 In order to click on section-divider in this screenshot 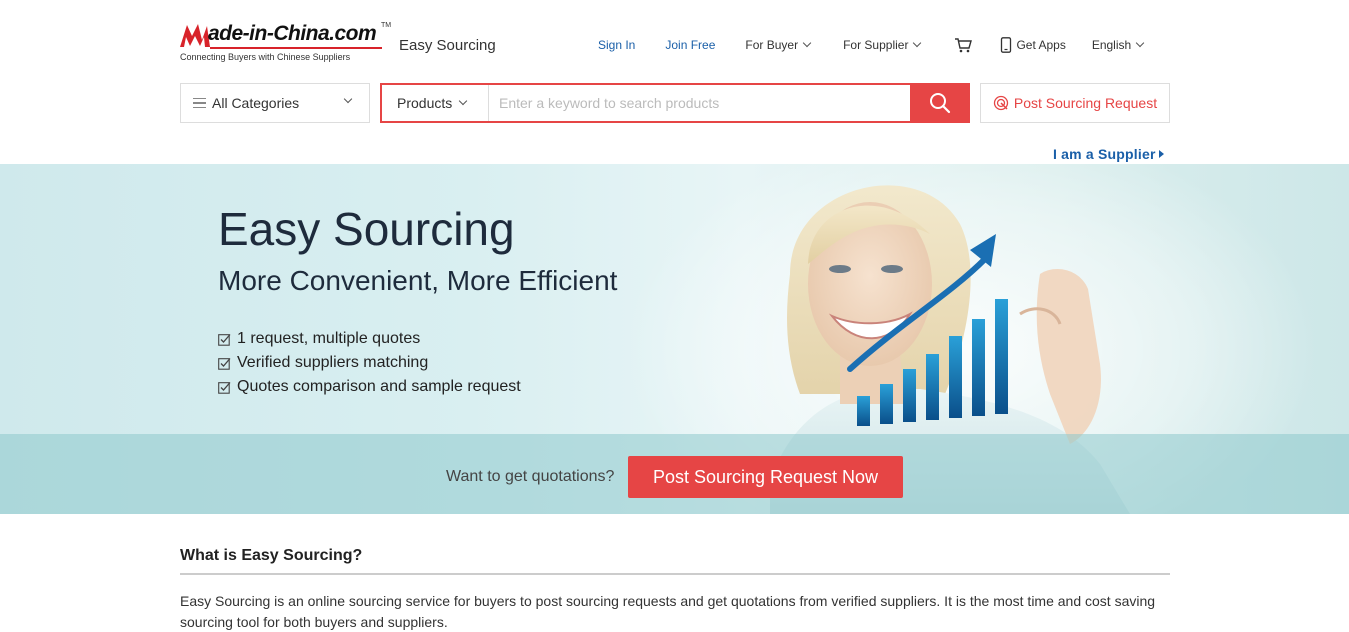, I will do `click(675, 574)`.